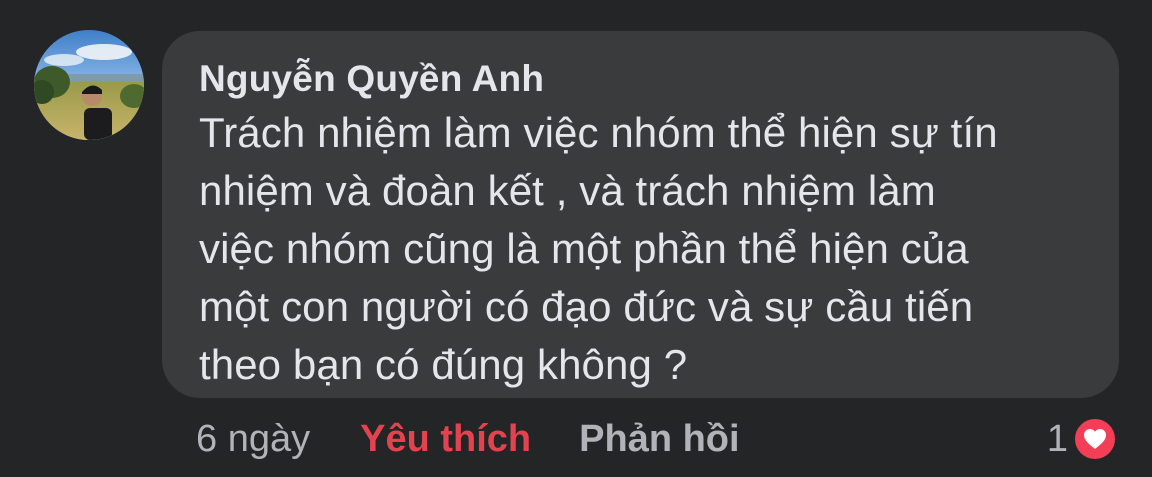  I want to click on reaction-summary: 1, so click(1082, 439).